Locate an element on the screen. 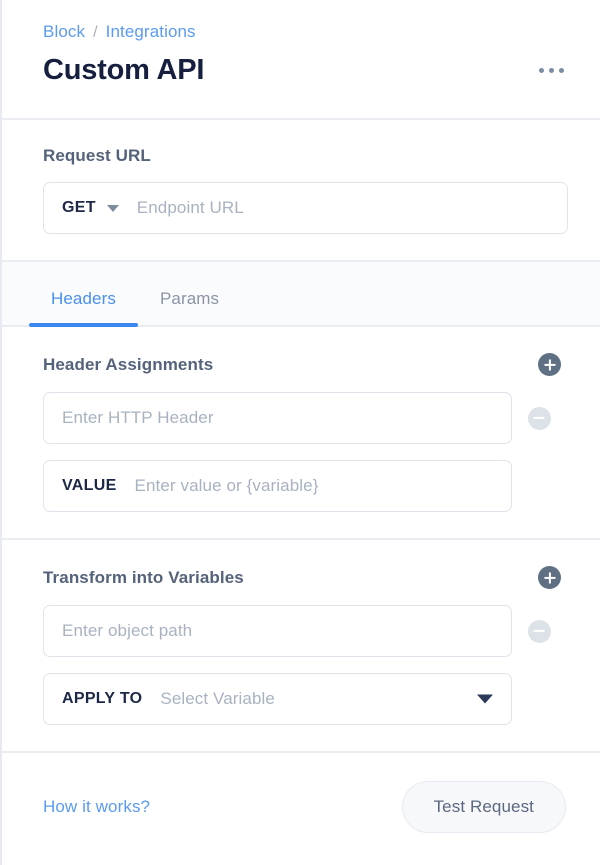 This screenshot has width=600, height=865. object-path-row: Enter object path is located at coordinates (304, 631).